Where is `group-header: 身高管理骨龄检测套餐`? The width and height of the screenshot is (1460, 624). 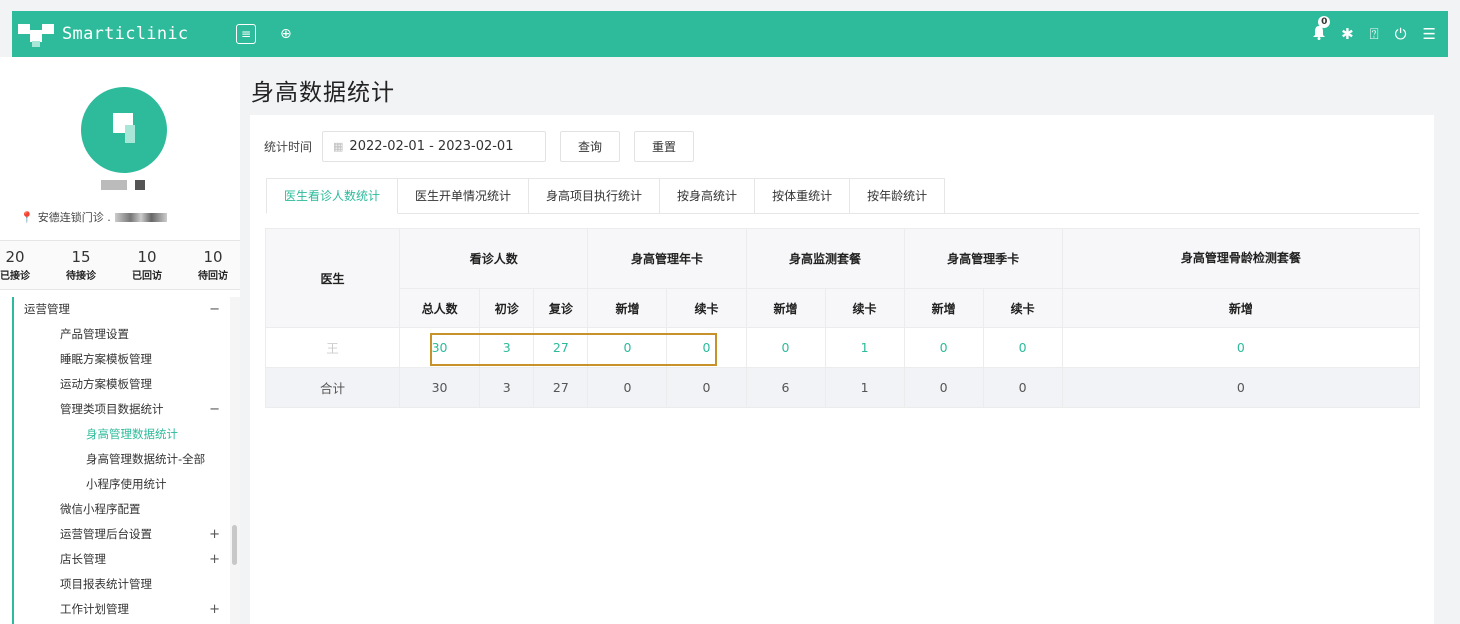
group-header: 身高管理骨龄检测套餐 is located at coordinates (1241, 258).